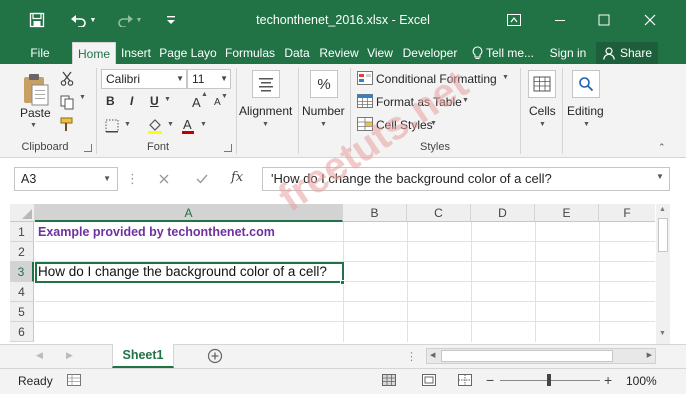 The width and height of the screenshot is (686, 401). Describe the element at coordinates (586, 124) in the screenshot. I see `editing-dropdown-icon: ▼` at that location.